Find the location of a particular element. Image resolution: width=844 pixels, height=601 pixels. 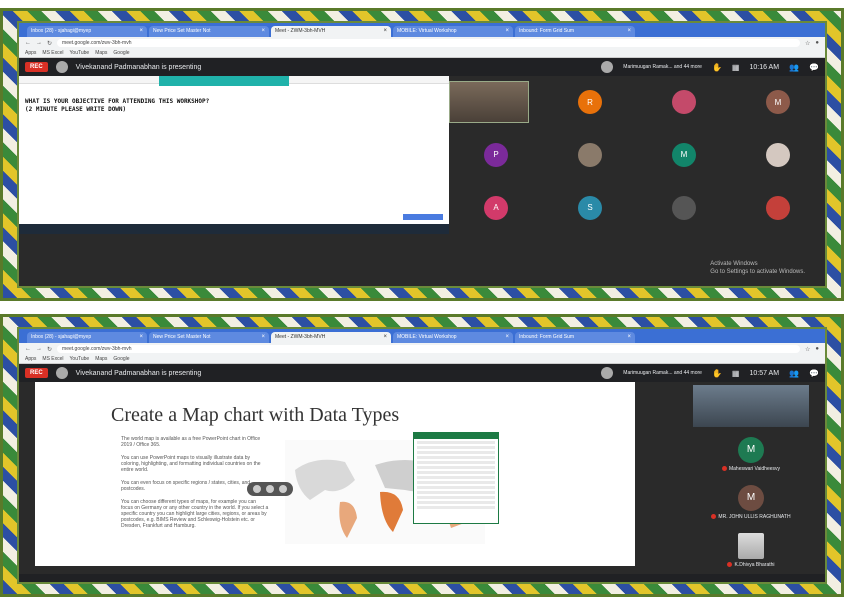

activate-subtitle: Go to Settings to activate Windows. is located at coordinates (757, 272).